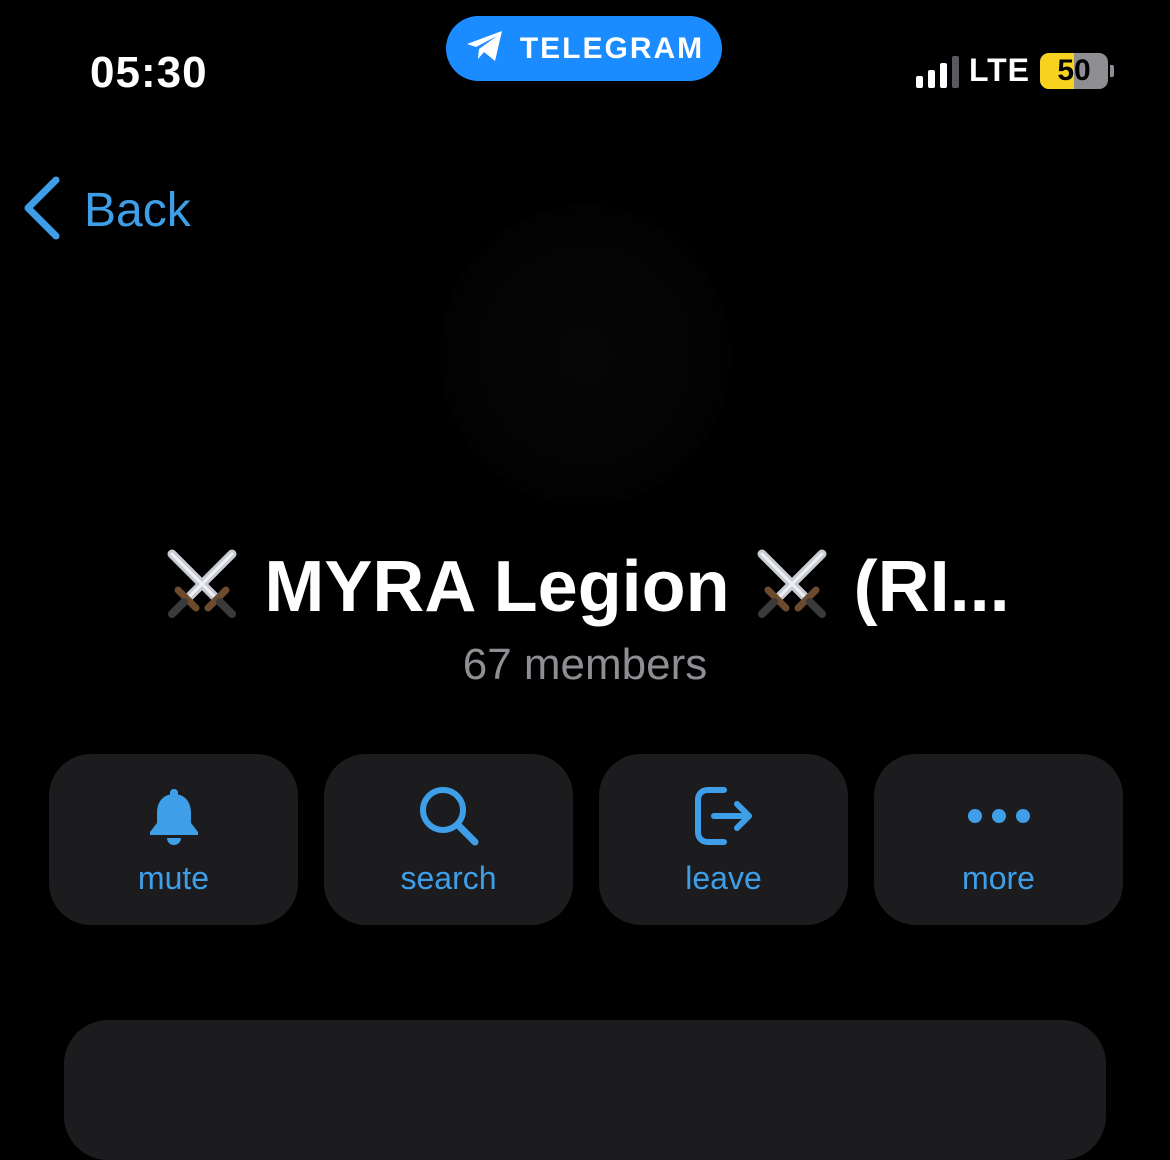 This screenshot has width=1170, height=1160. Describe the element at coordinates (1074, 70) in the screenshot. I see `battery-level: 50` at that location.